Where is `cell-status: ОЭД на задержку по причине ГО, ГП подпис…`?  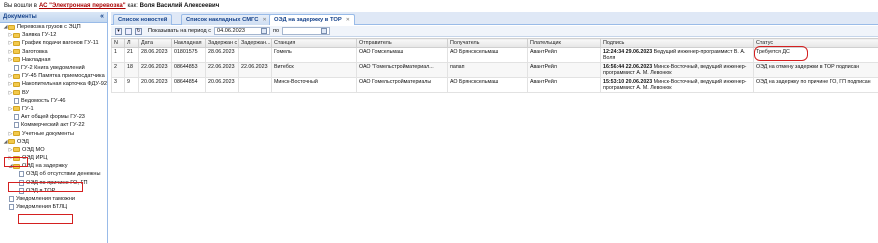
cell-status: ОЭД на задержку по причине ГО, ГП подпис… is located at coordinates (815, 85).